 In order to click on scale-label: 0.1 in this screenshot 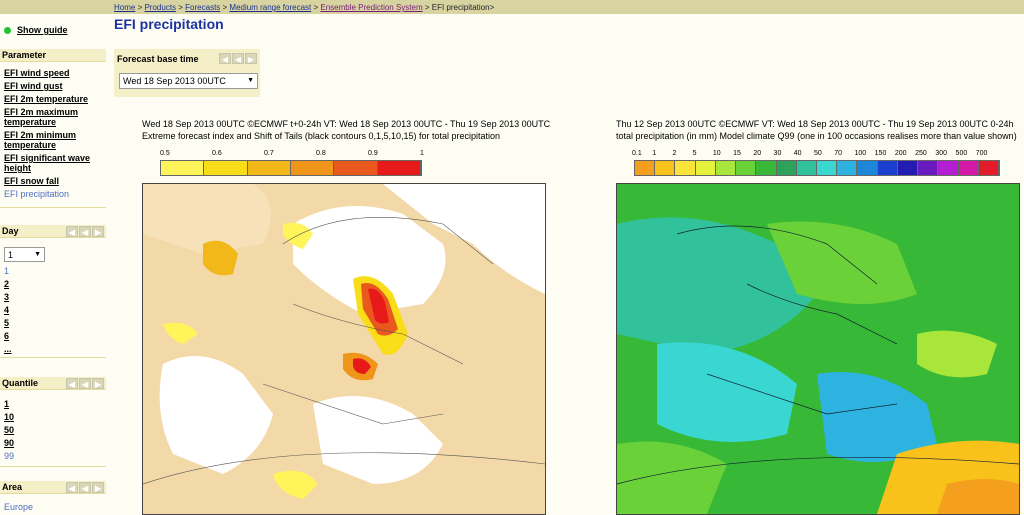, I will do `click(637, 153)`.